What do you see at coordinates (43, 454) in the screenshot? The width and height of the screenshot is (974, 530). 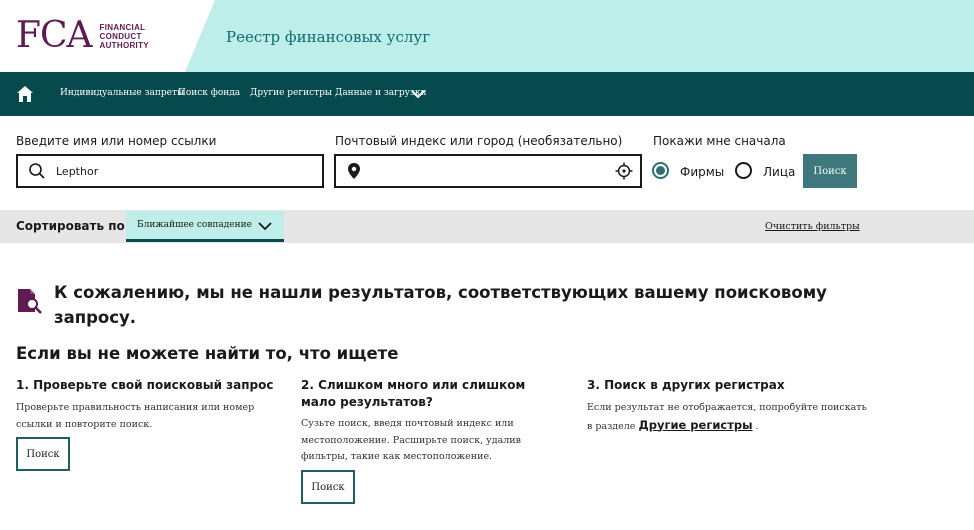 I see `help-col1-search-button: Поиск` at bounding box center [43, 454].